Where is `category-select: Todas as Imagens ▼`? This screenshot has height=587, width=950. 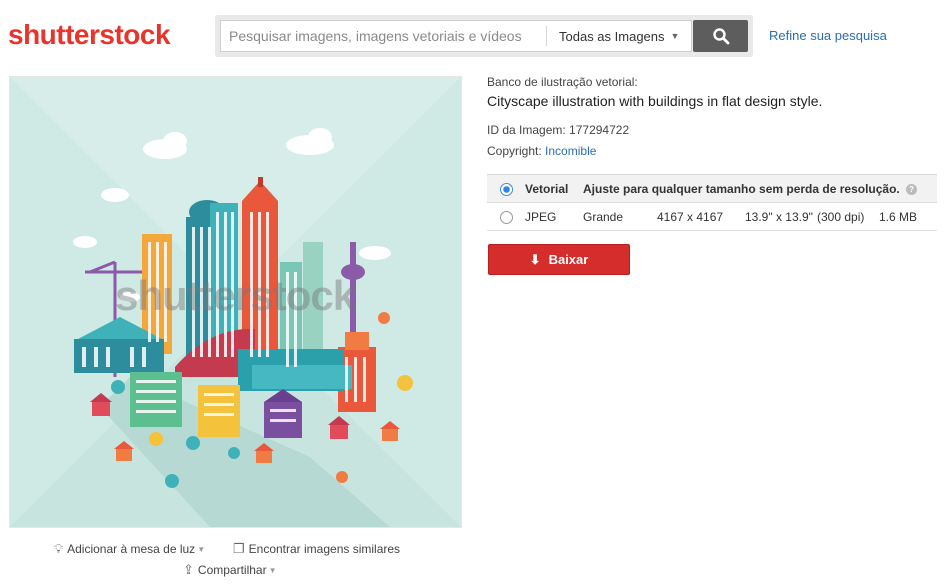
category-select: Todas as Imagens ▼ is located at coordinates (619, 36).